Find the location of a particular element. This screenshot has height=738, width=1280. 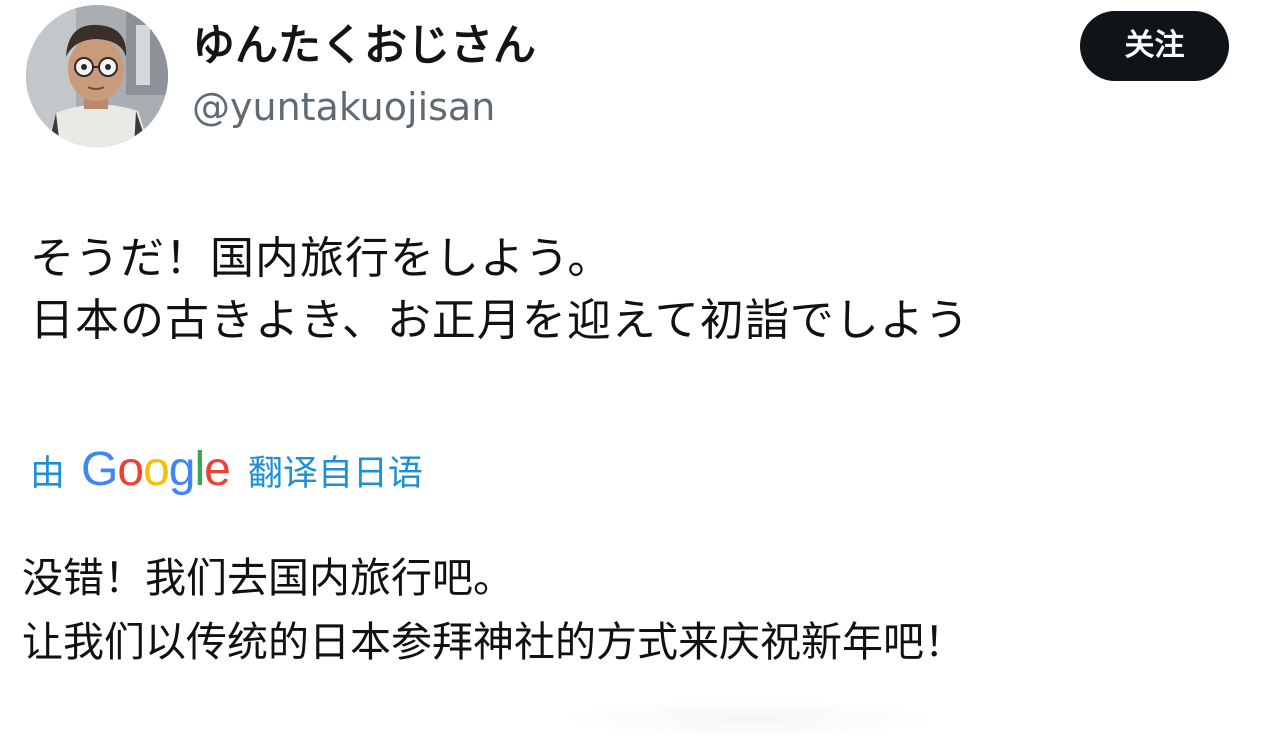

translate-prefix: 由 is located at coordinates (48, 473).